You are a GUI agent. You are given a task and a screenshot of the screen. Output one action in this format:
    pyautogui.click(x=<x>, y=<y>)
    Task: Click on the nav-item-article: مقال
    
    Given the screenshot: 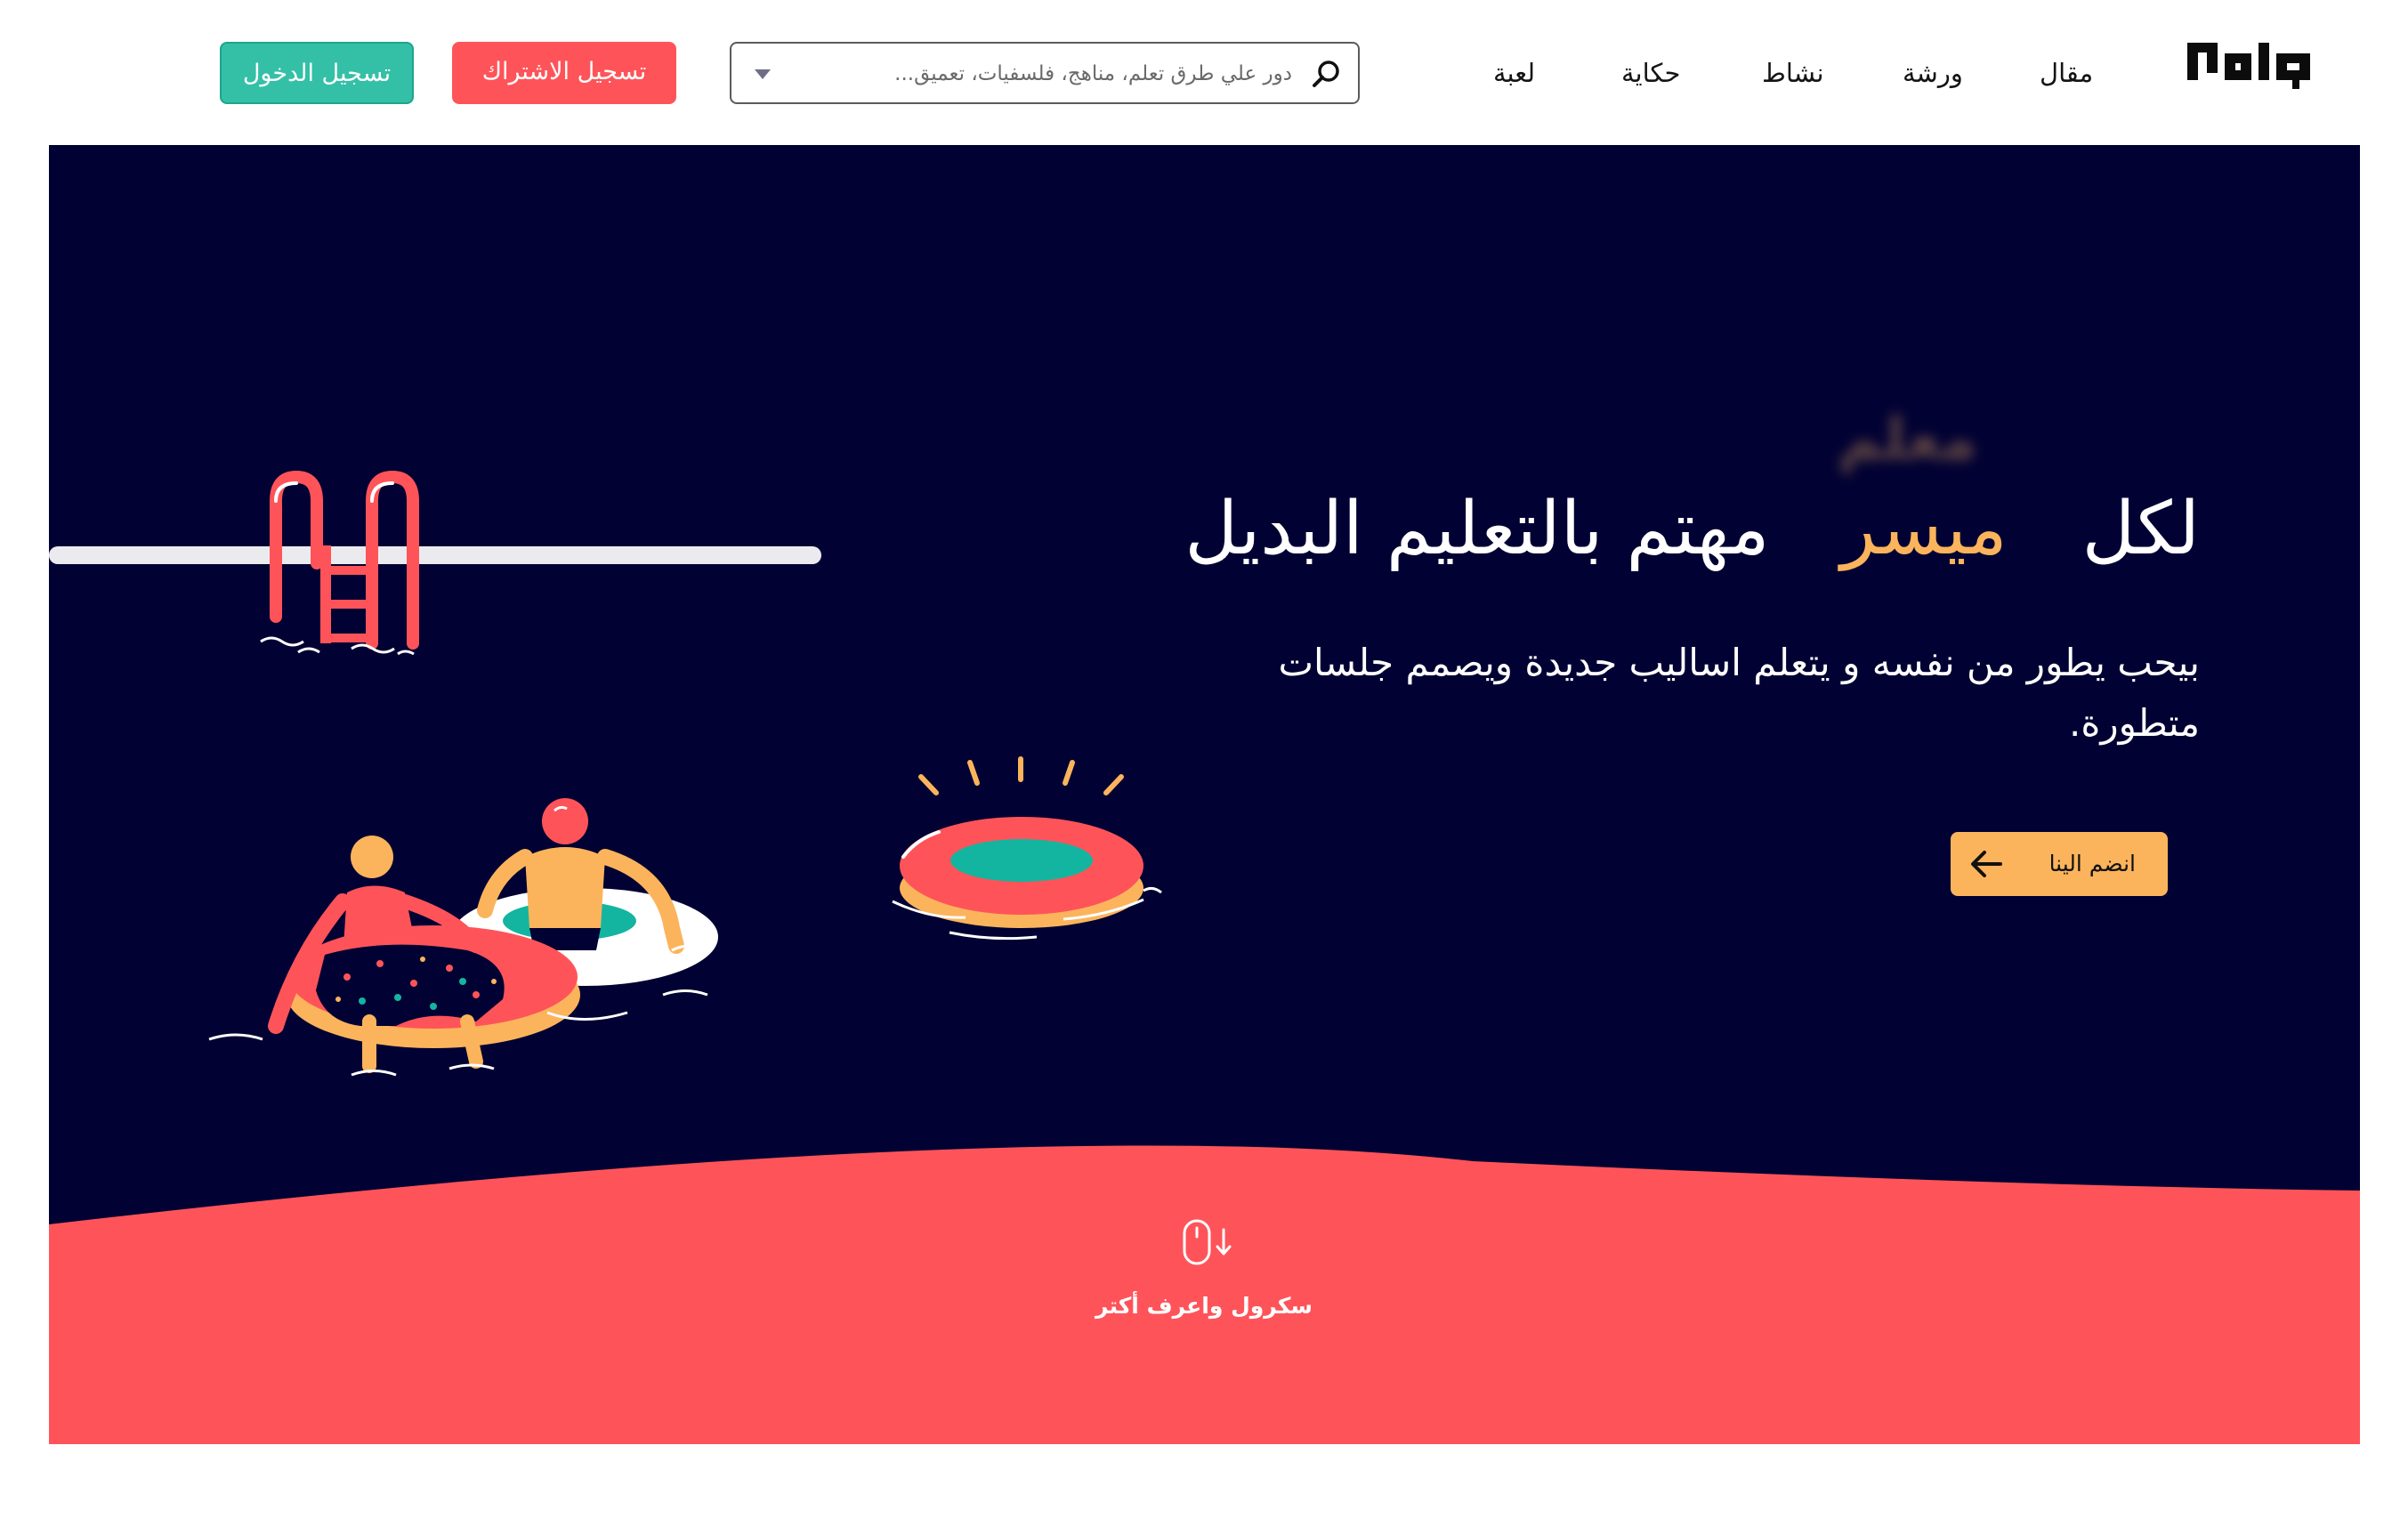 What is the action you would take?
    pyautogui.click(x=2066, y=73)
    